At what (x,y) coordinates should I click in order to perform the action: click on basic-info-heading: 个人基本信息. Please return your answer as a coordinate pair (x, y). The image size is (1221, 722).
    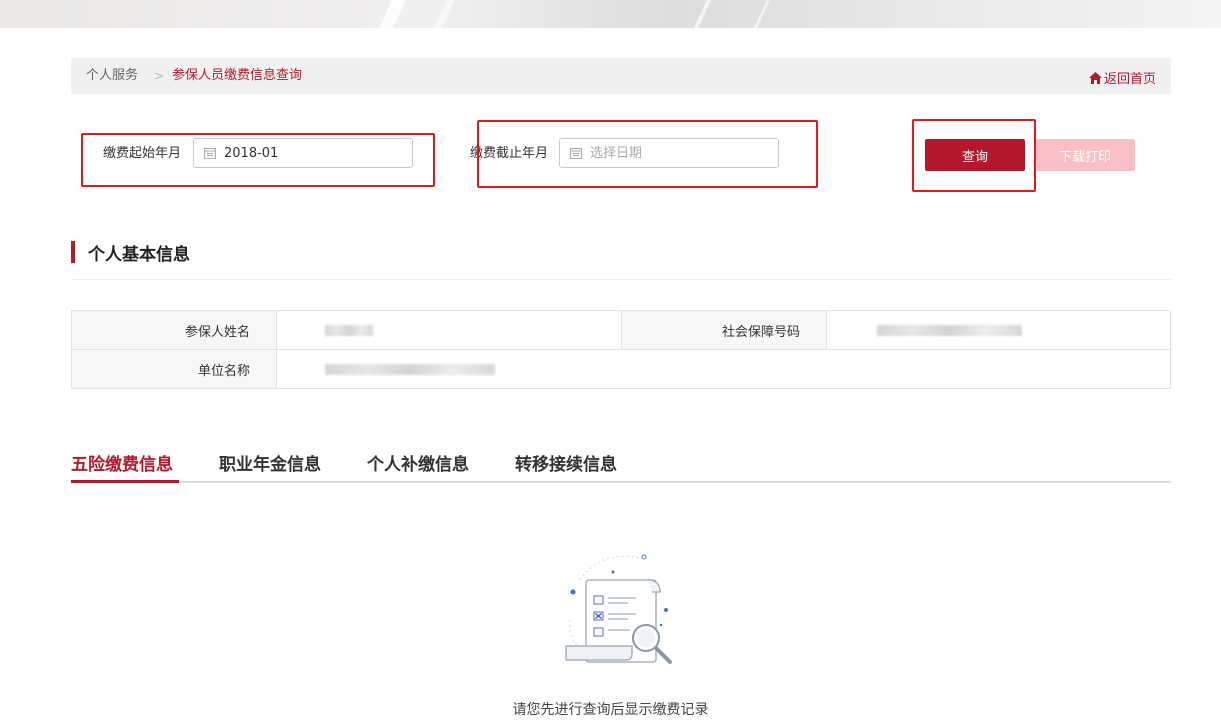
    Looking at the image, I should click on (130, 252).